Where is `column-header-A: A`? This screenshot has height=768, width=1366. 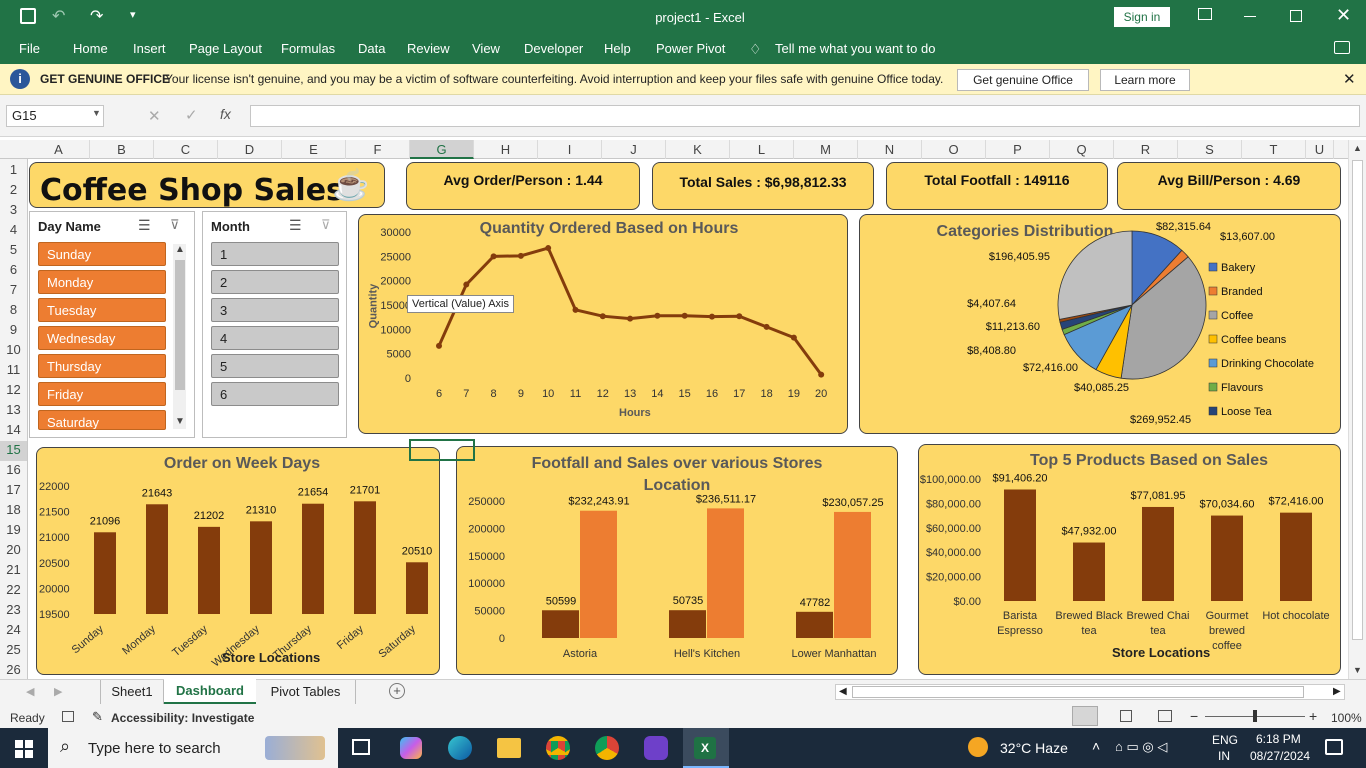 column-header-A: A is located at coordinates (59, 149).